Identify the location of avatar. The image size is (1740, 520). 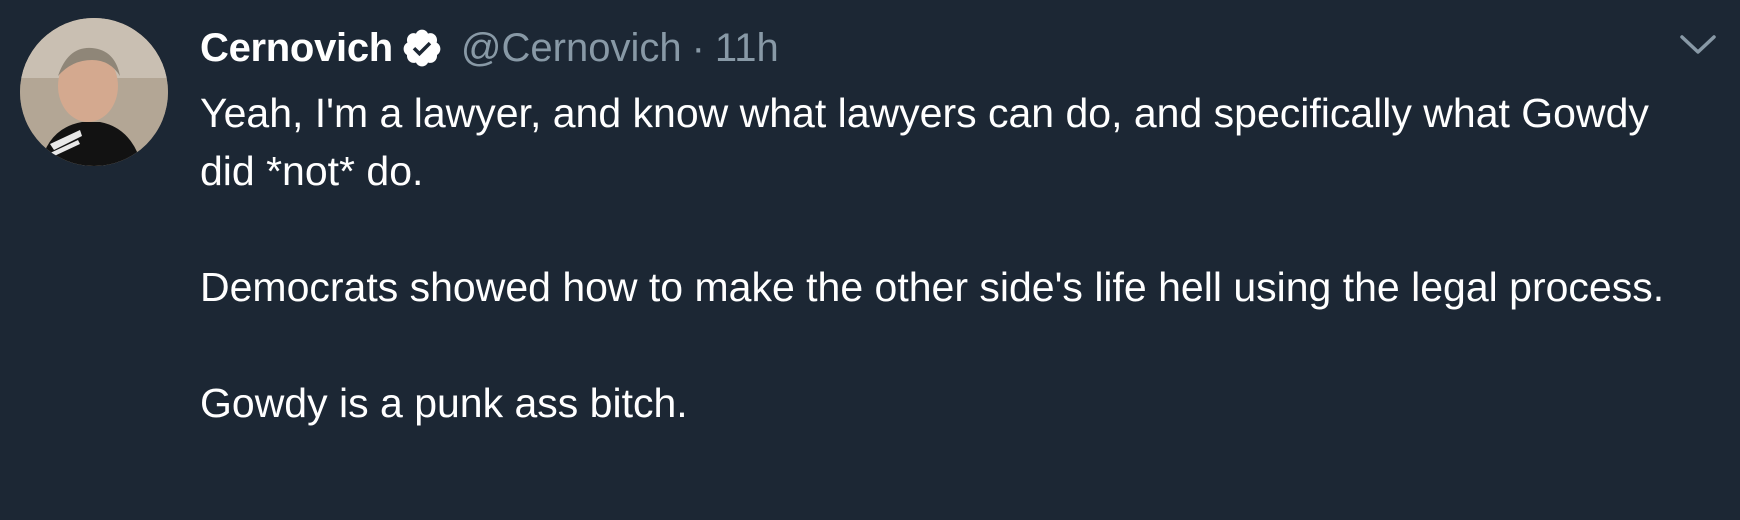
(94, 92).